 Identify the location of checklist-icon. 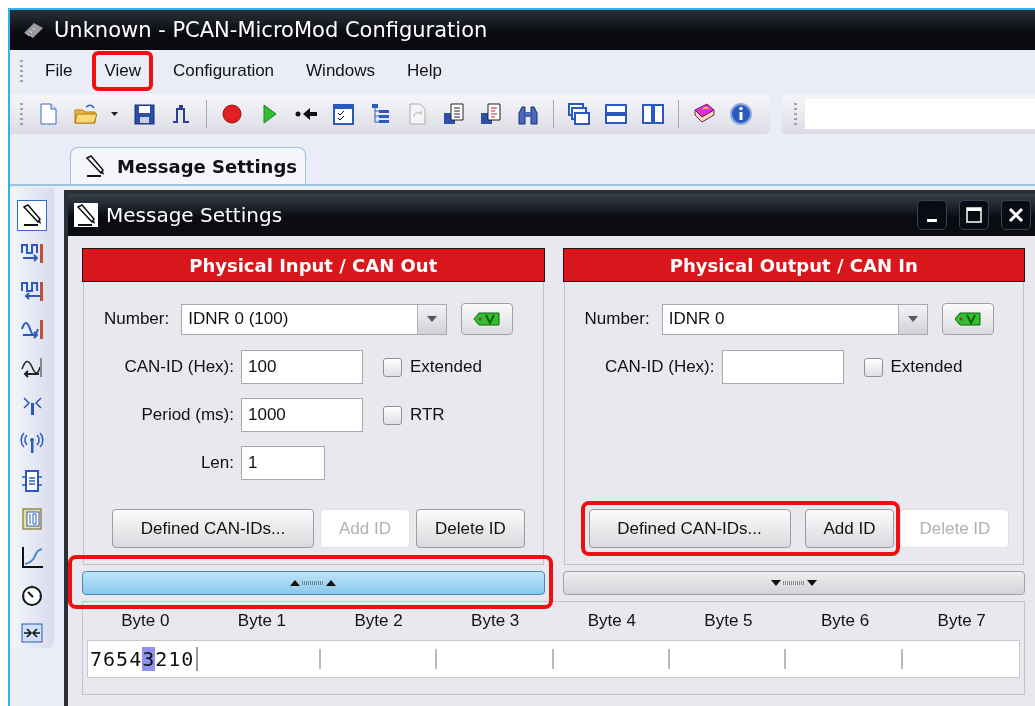
(343, 114).